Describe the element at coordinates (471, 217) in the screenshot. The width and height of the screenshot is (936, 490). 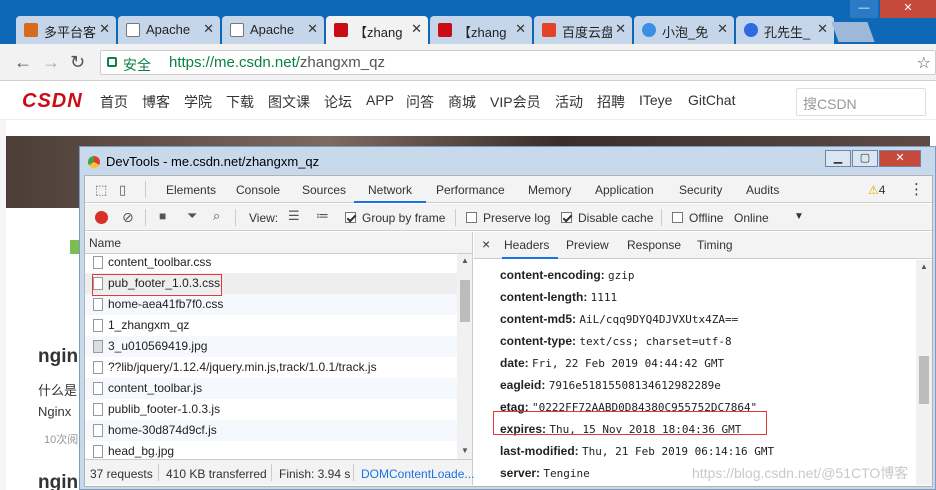
I see `preserve-log-checkbox` at that location.